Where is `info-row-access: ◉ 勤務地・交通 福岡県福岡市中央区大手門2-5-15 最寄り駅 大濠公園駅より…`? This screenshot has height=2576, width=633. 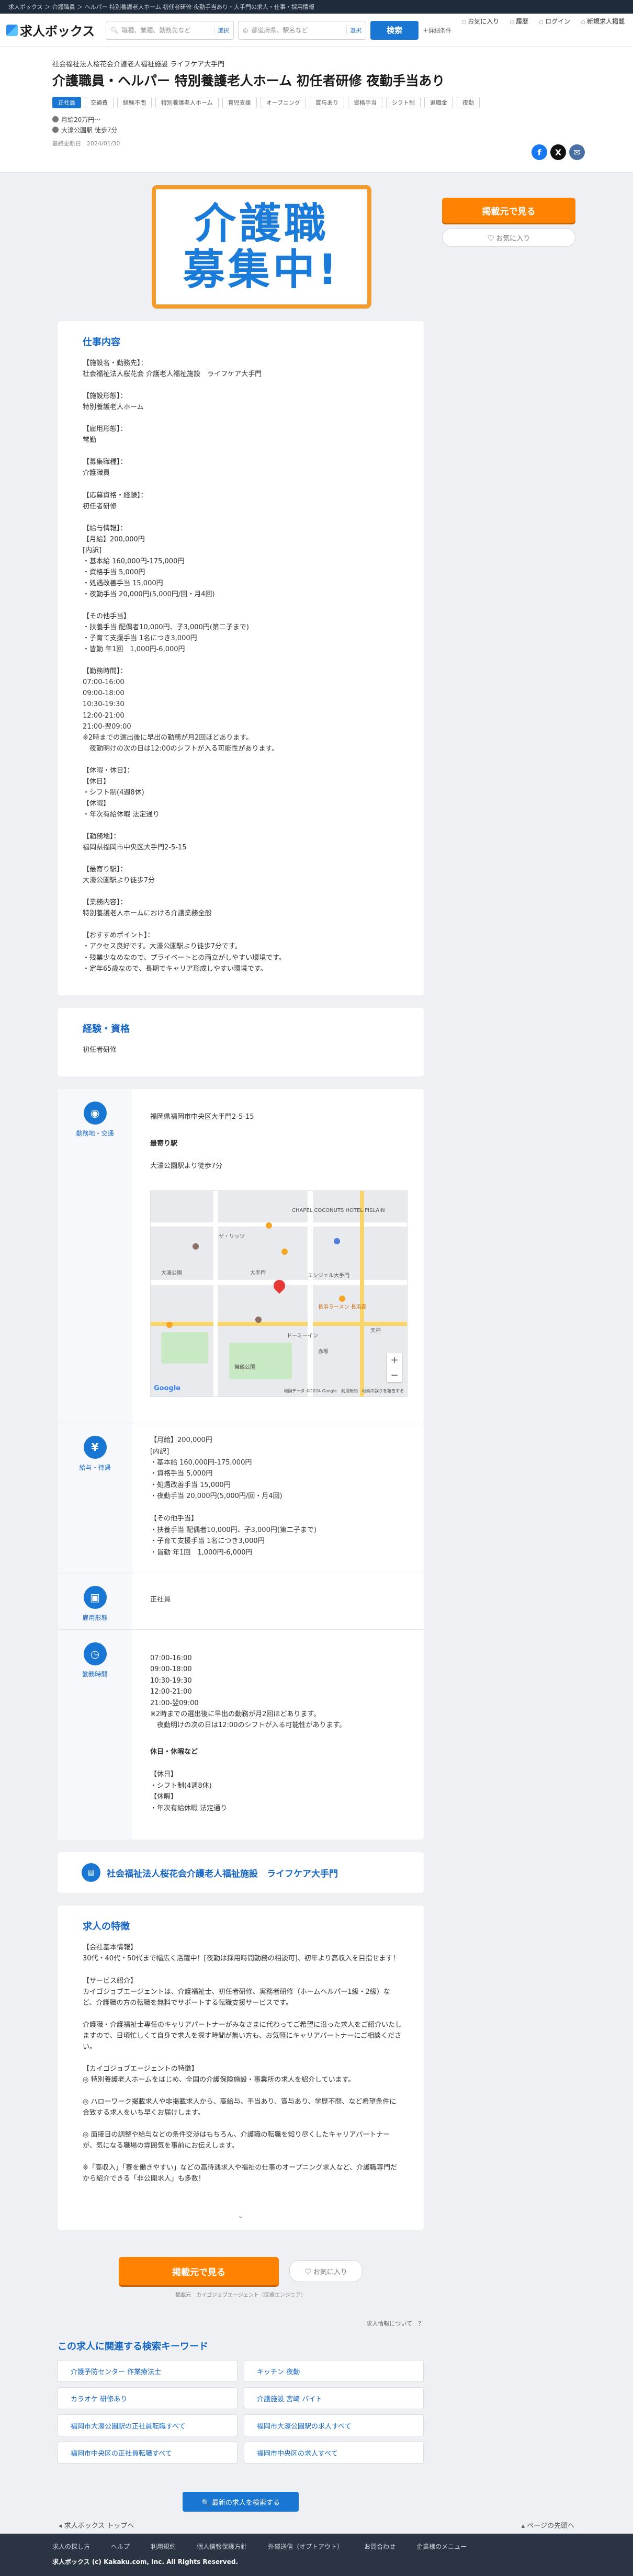
info-row-access: ◉ 勤務地・交通 福岡県福岡市中央区大手門2-5-15 最寄り駅 大濠公園駅より… is located at coordinates (241, 1256).